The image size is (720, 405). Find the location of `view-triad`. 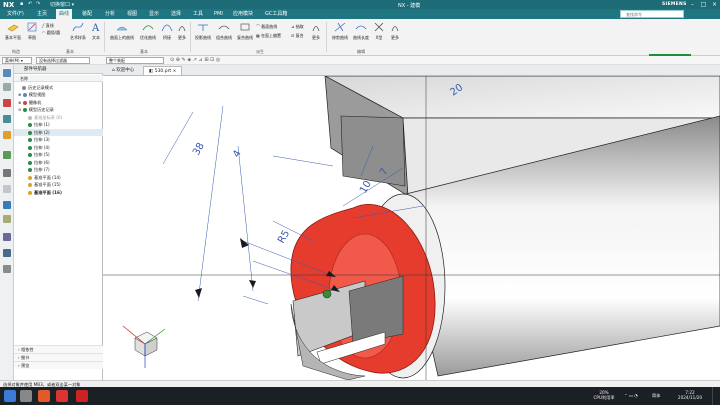

view-triad is located at coordinates (144, 346).